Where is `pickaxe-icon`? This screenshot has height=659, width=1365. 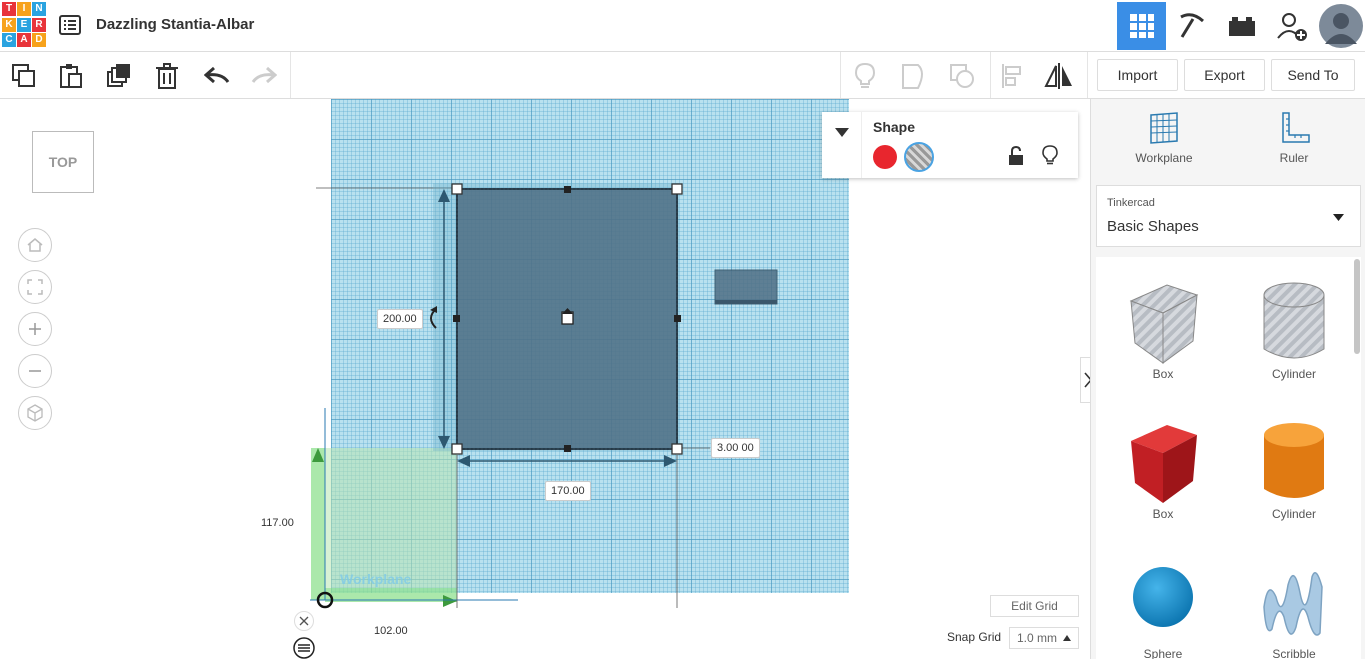
pickaxe-icon is located at coordinates (1191, 25).